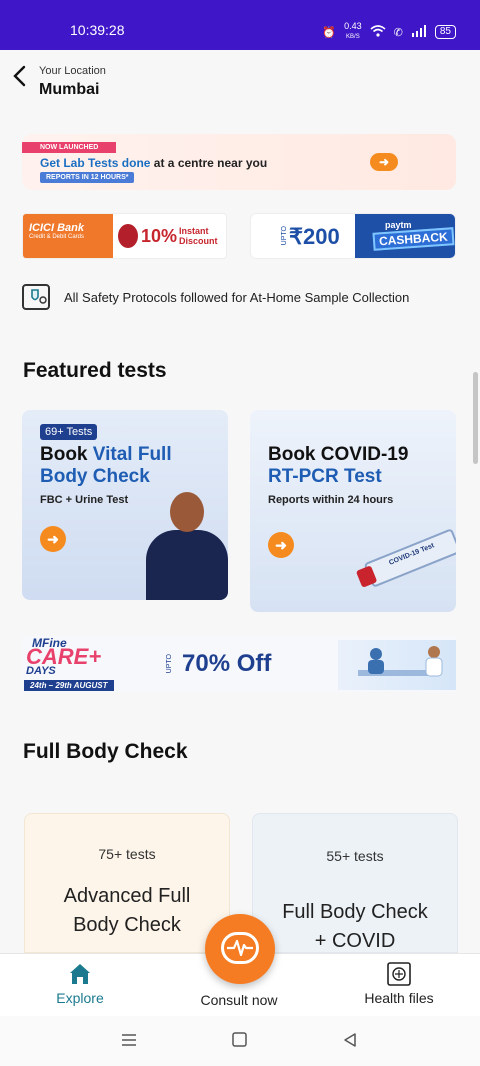 Image resolution: width=480 pixels, height=1066 pixels. Describe the element at coordinates (80, 998) in the screenshot. I see `nav-explore-label: Explore` at that location.